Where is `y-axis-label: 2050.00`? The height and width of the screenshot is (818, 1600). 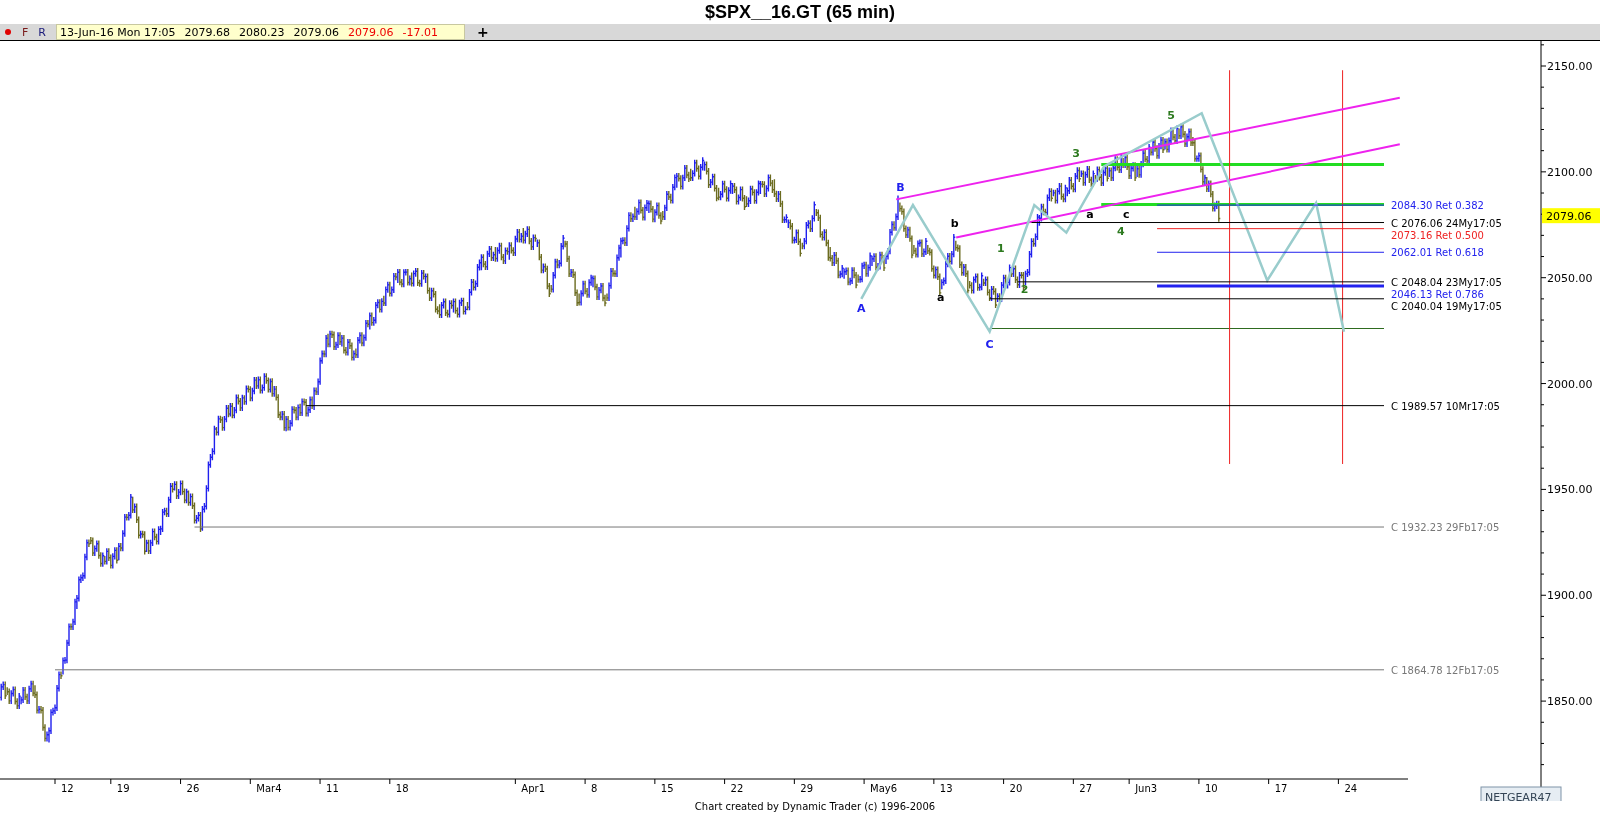 y-axis-label: 2050.00 is located at coordinates (1570, 278).